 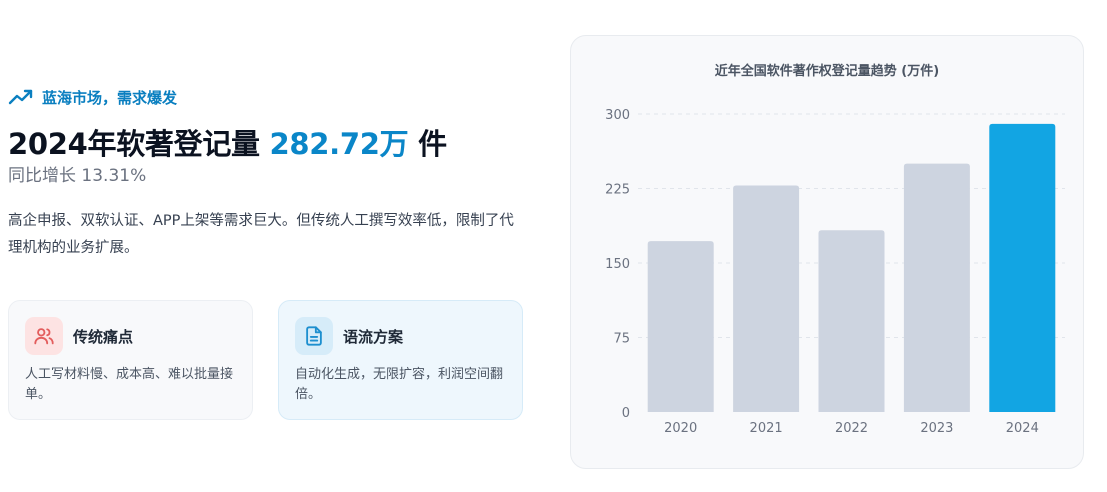 I want to click on headline-suffix: 件, so click(x=432, y=144).